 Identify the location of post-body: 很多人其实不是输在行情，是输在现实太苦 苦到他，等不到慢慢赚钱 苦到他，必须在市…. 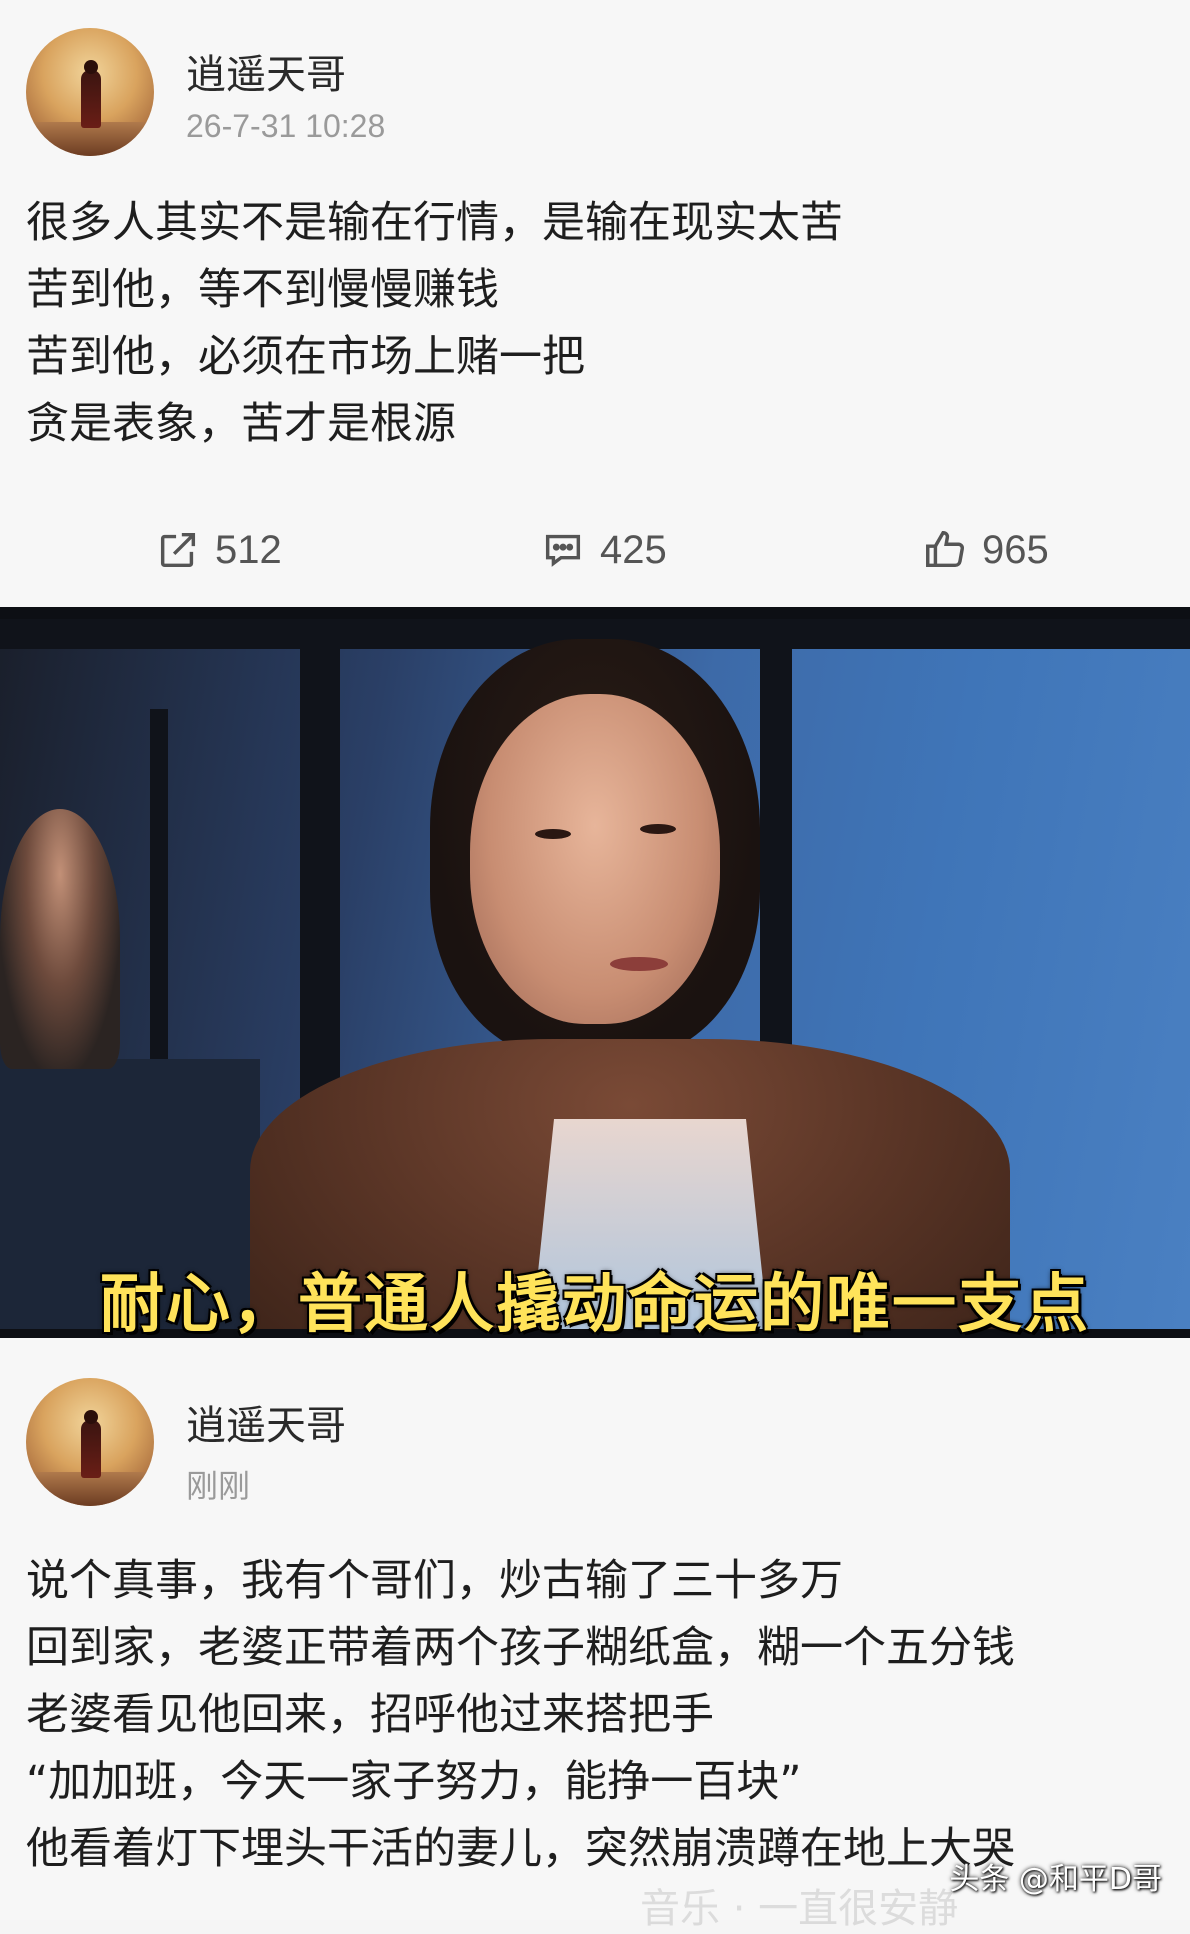
(434, 324).